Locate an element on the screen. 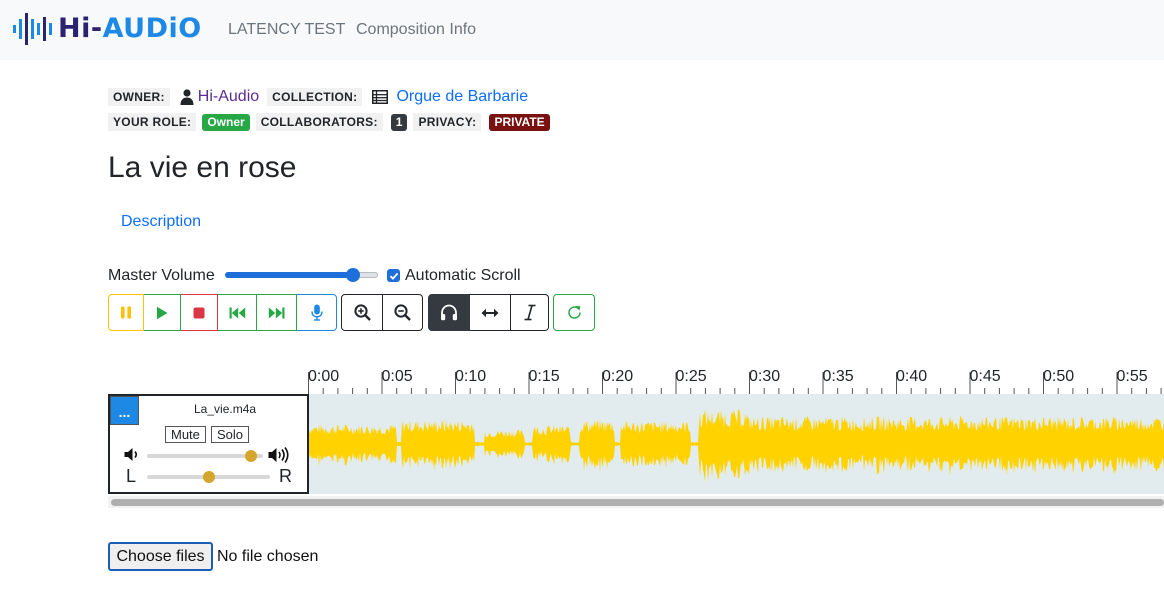 Image resolution: width=1164 pixels, height=601 pixels. zoom-out-button is located at coordinates (403, 312).